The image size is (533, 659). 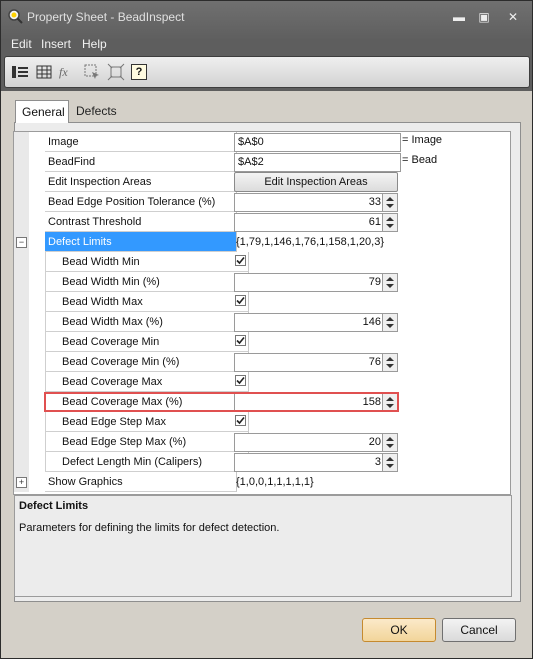 I want to click on select-region-icon, so click(x=92, y=72).